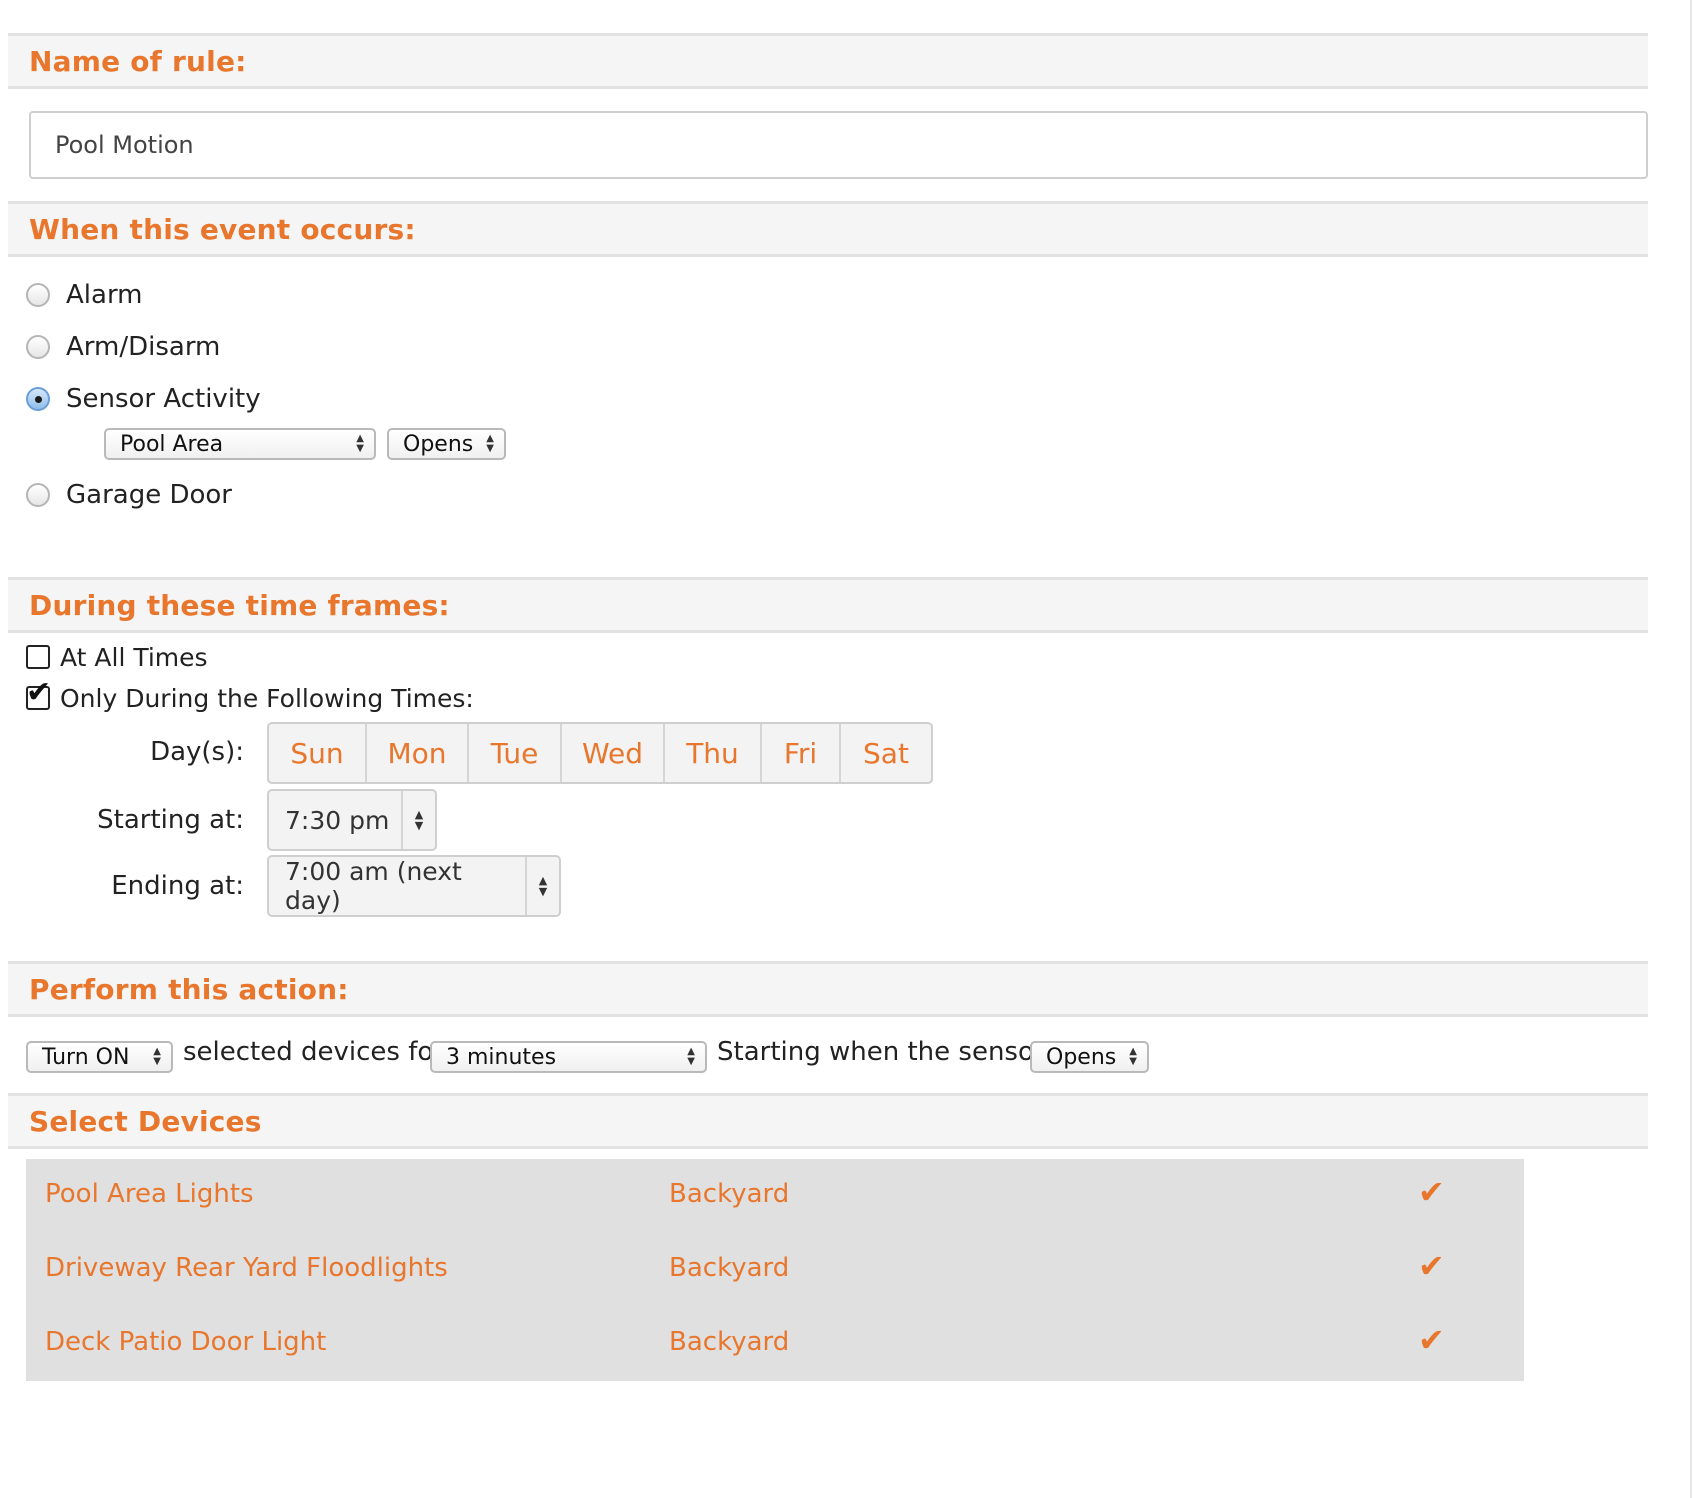 This screenshot has width=1694, height=1498. I want to click on sensor-select: Pool Area ▲ ▼, so click(240, 444).